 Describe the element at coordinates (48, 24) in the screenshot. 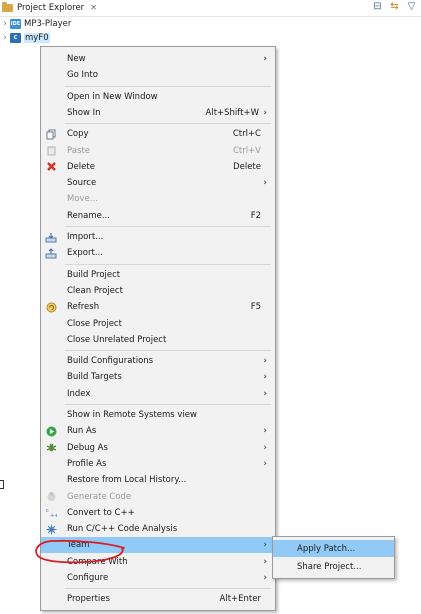

I see `tree-item-label: MP3-Player` at that location.